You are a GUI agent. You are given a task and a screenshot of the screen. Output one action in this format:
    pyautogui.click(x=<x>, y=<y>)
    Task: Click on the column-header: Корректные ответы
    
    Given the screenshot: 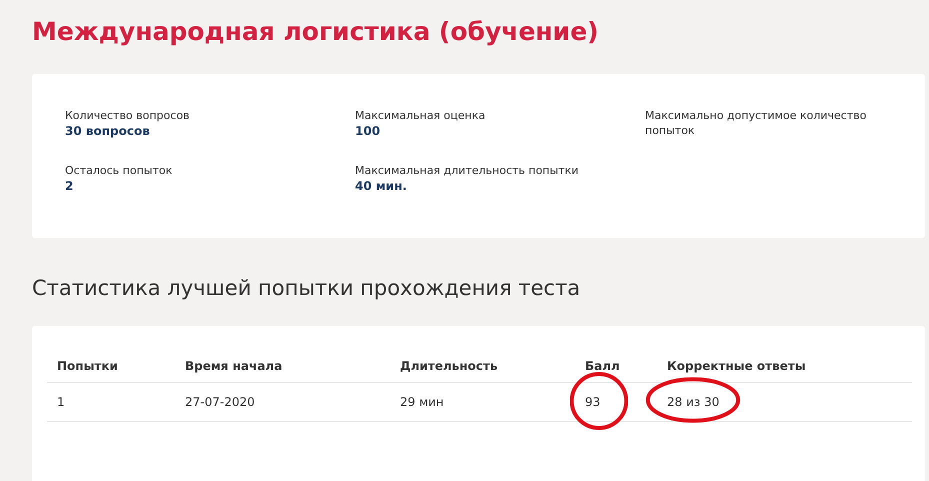 What is the action you would take?
    pyautogui.click(x=784, y=366)
    